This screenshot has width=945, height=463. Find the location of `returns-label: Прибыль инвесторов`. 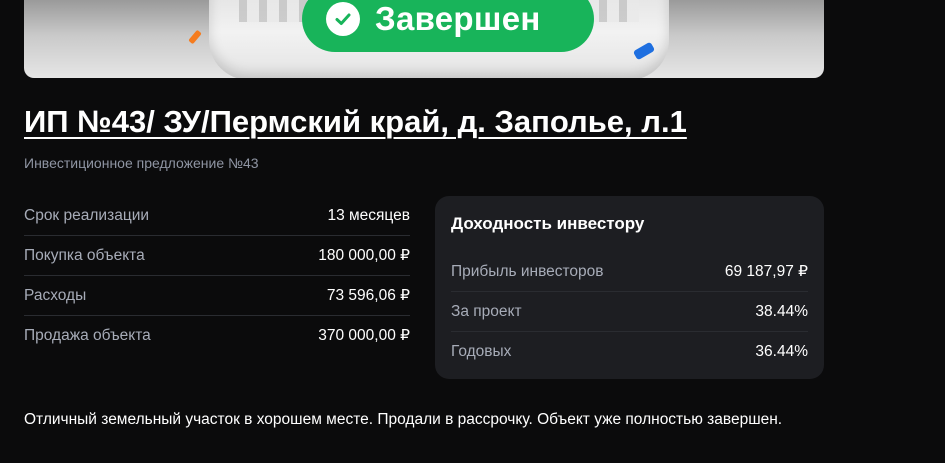

returns-label: Прибыль инвесторов is located at coordinates (527, 271).